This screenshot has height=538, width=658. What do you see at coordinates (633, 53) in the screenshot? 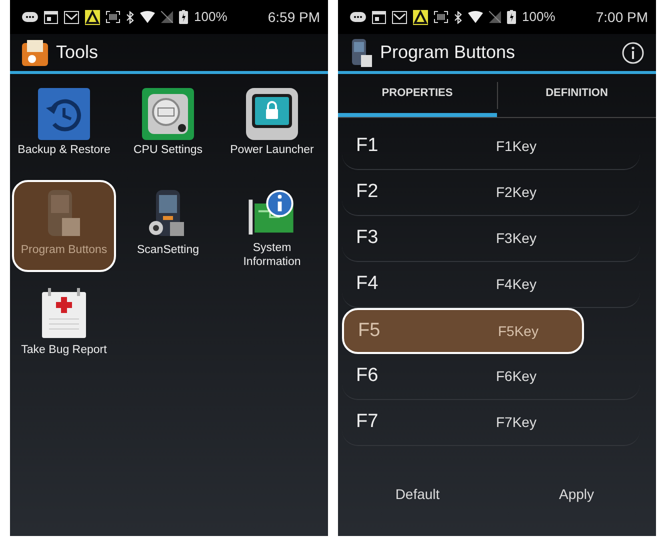
I see `info-icon` at bounding box center [633, 53].